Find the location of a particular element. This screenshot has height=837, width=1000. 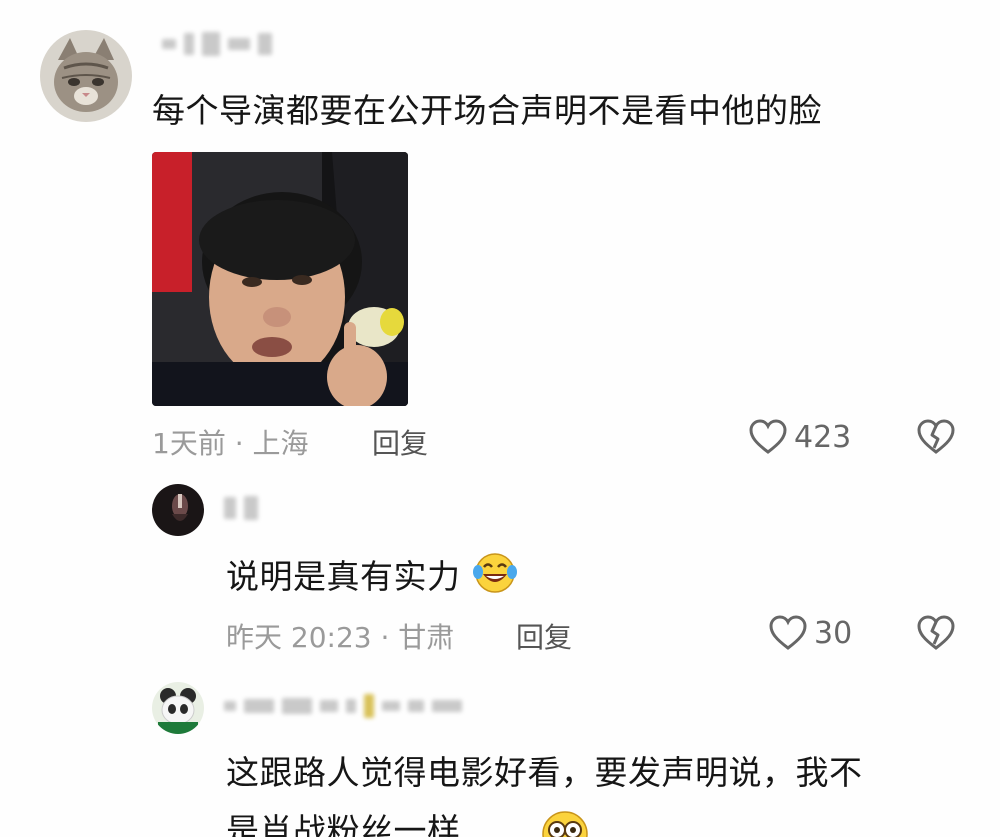

comment-text-line-2-content: 是肖战粉丝一样 is located at coordinates (343, 824).